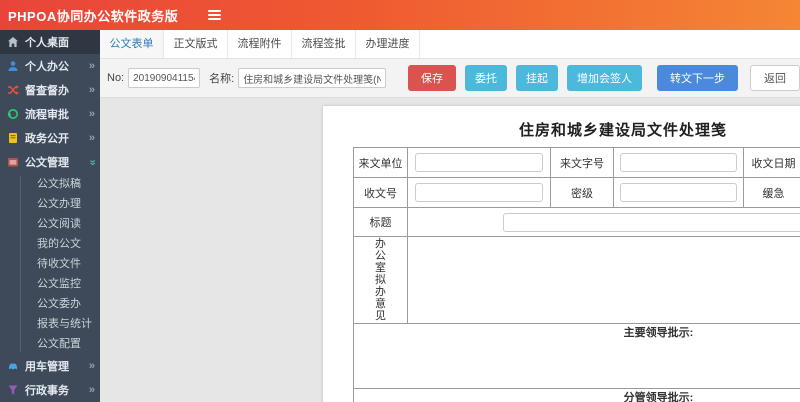  What do you see at coordinates (622, 130) in the screenshot?
I see `document-title: 住房和城乡建设局文件处理笺` at bounding box center [622, 130].